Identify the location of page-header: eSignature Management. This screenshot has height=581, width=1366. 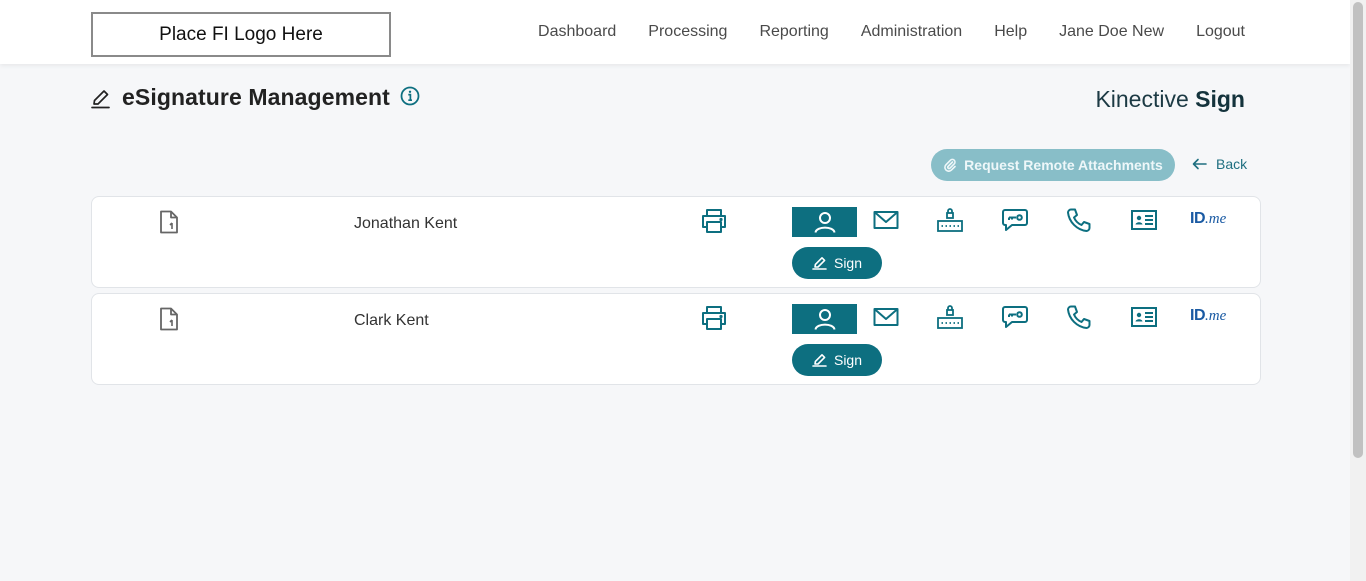
(255, 97).